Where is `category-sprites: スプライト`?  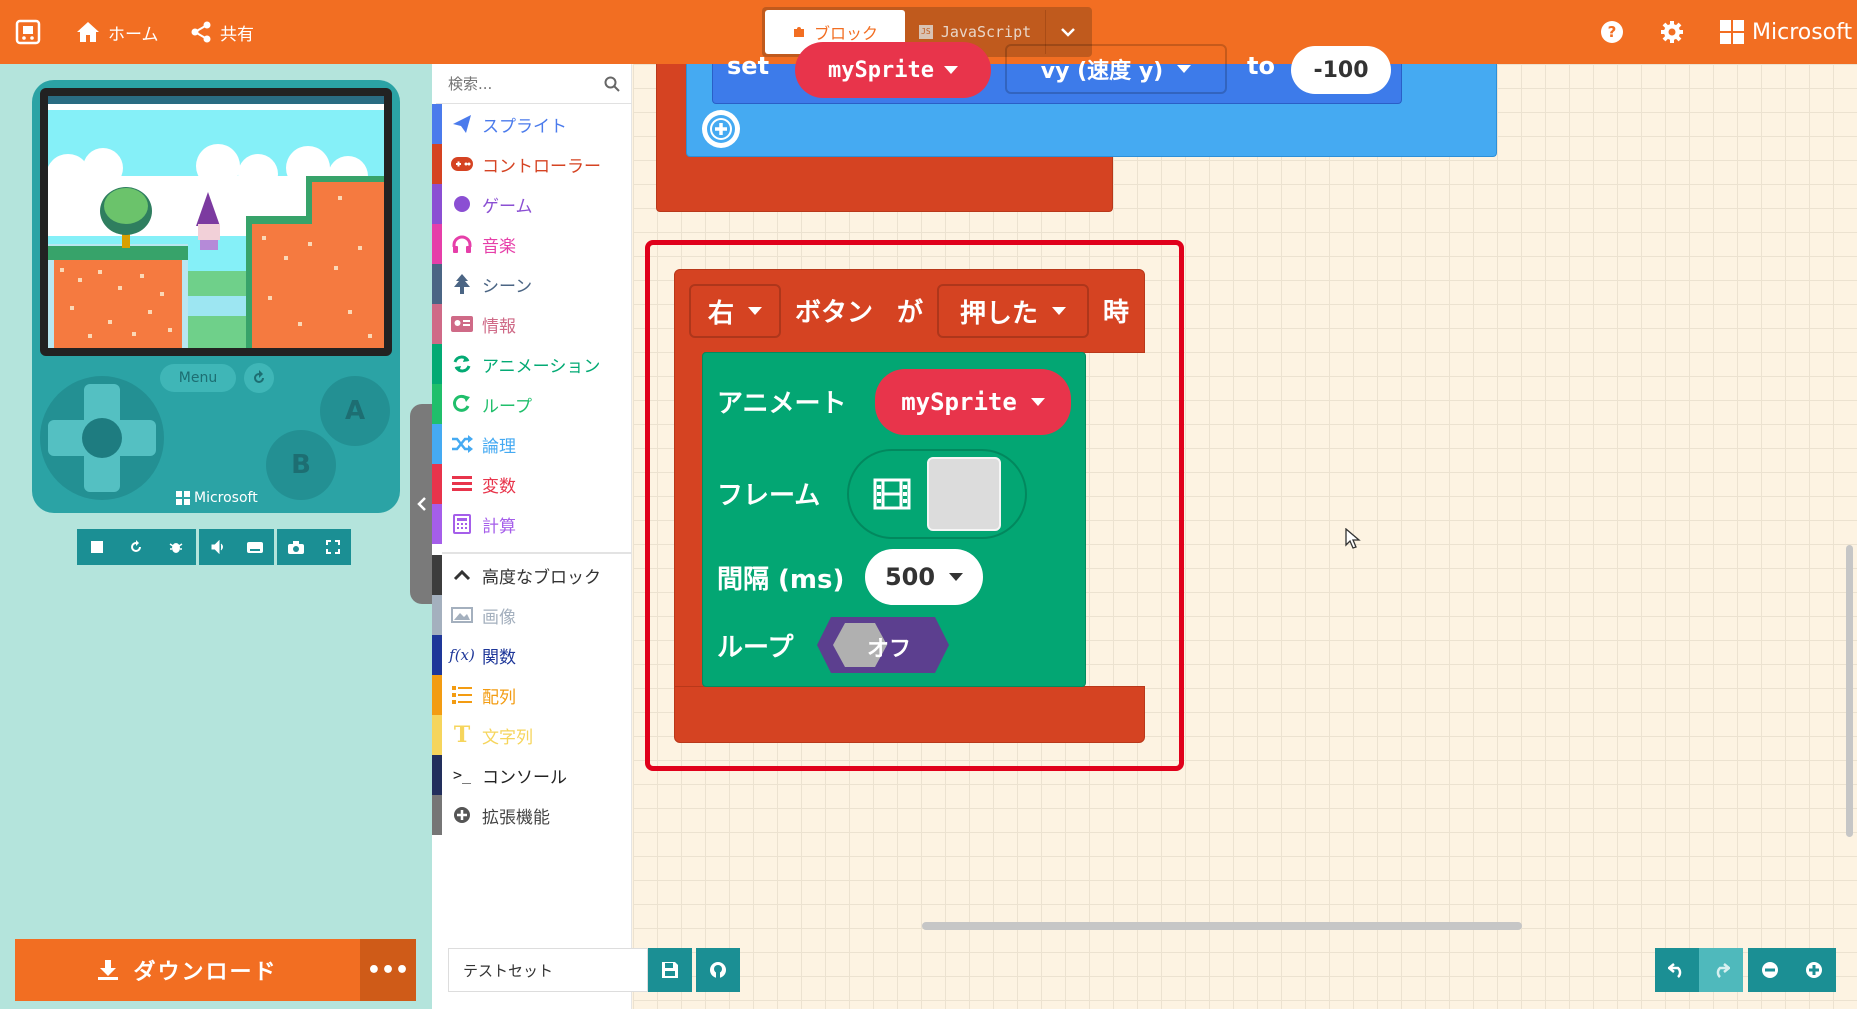
category-sprites: スプライト is located at coordinates (532, 124).